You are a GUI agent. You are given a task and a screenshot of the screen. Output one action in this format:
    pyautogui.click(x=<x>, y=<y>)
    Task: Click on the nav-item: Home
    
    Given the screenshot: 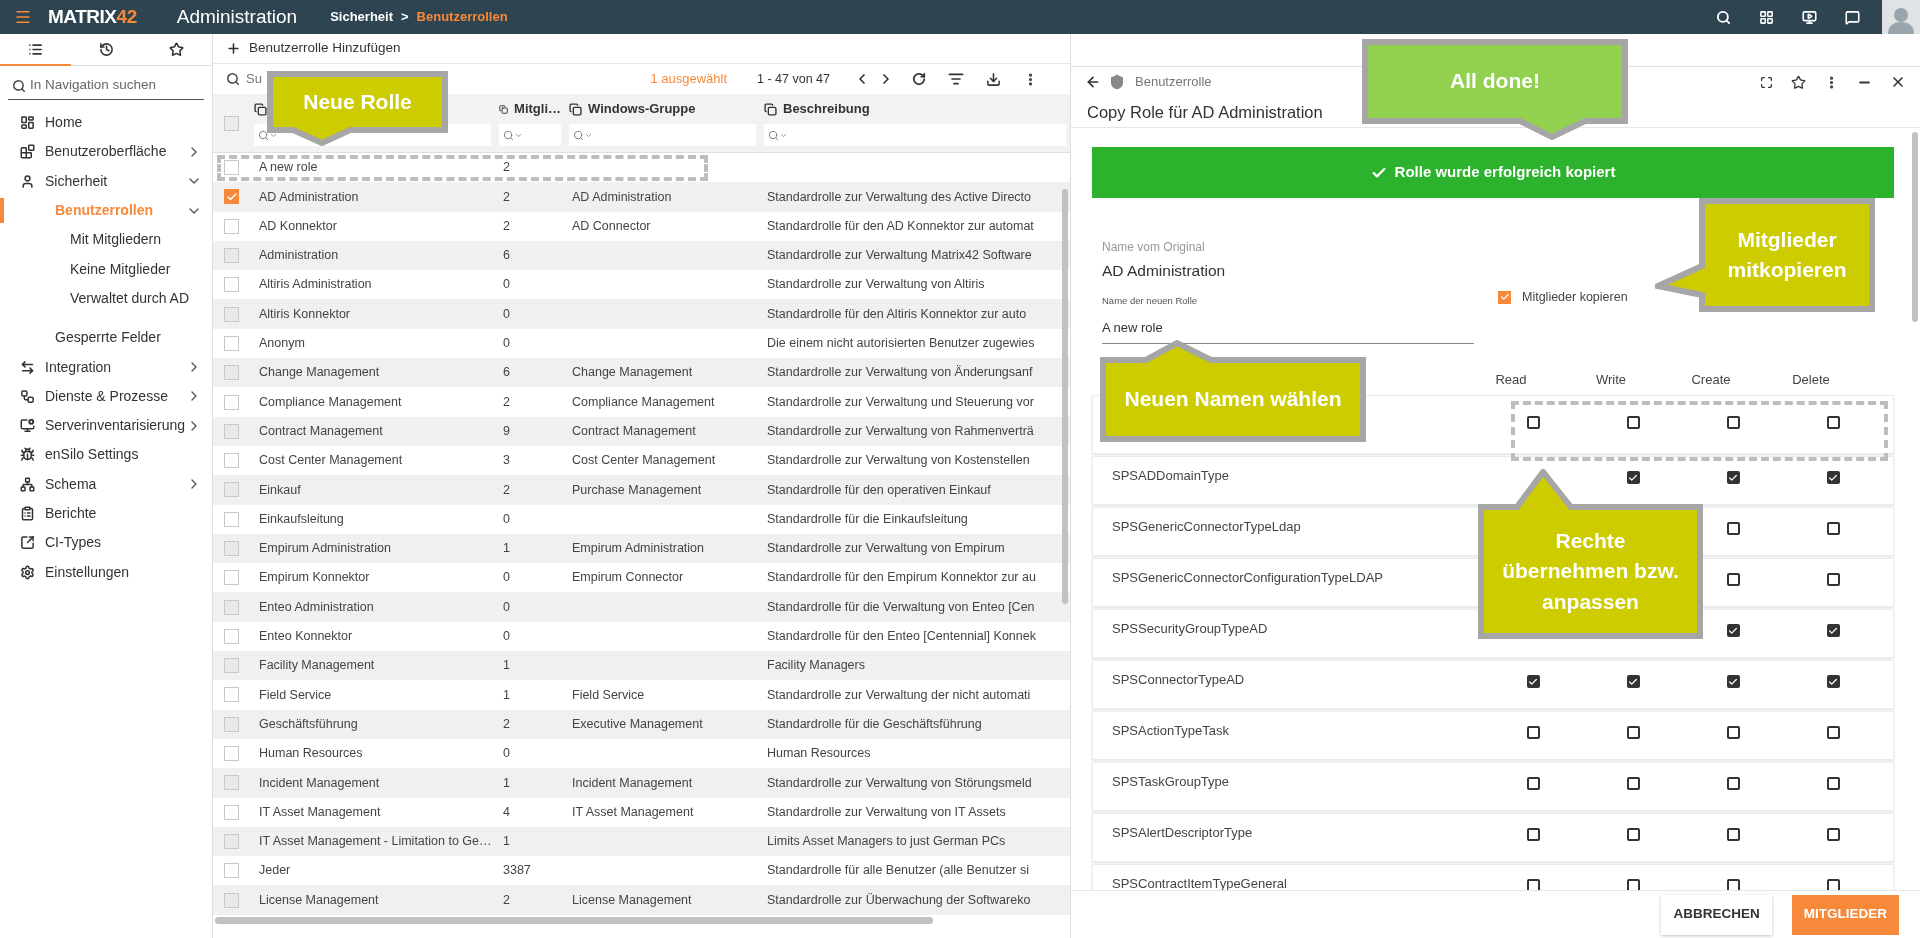 What is the action you would take?
    pyautogui.click(x=106, y=123)
    